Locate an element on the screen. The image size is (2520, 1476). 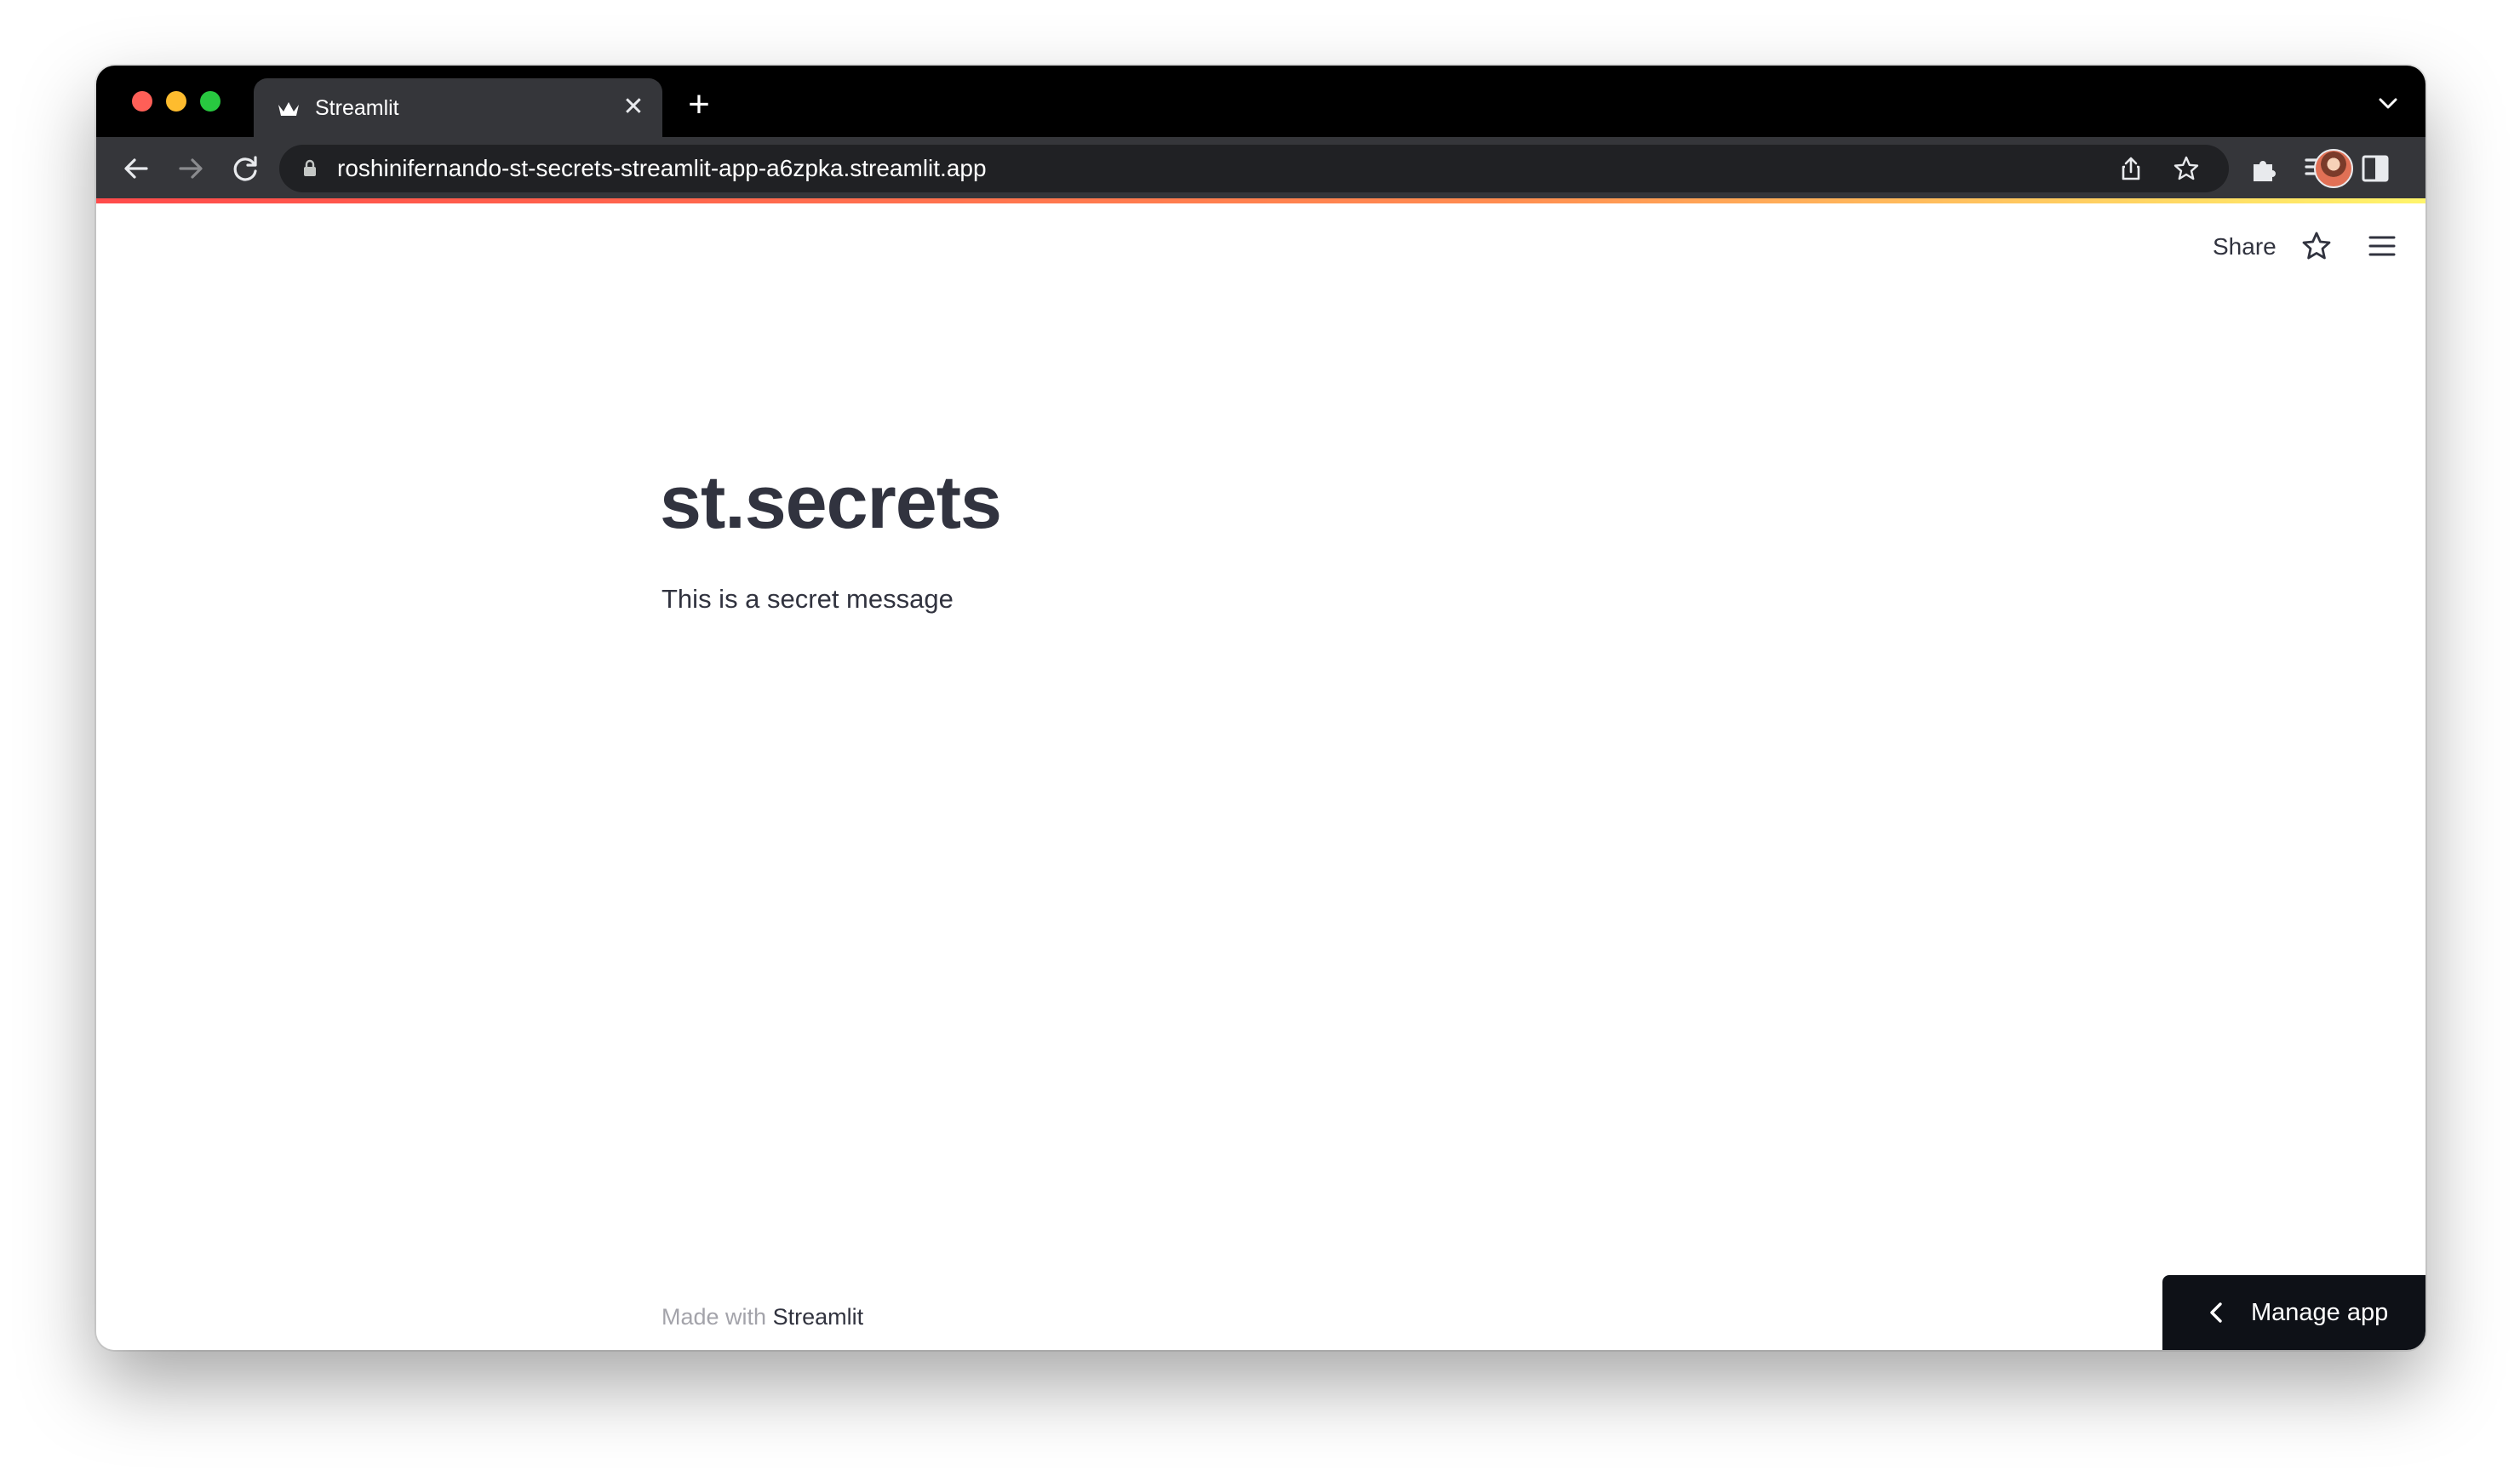
new-tab-button: + is located at coordinates (699, 104).